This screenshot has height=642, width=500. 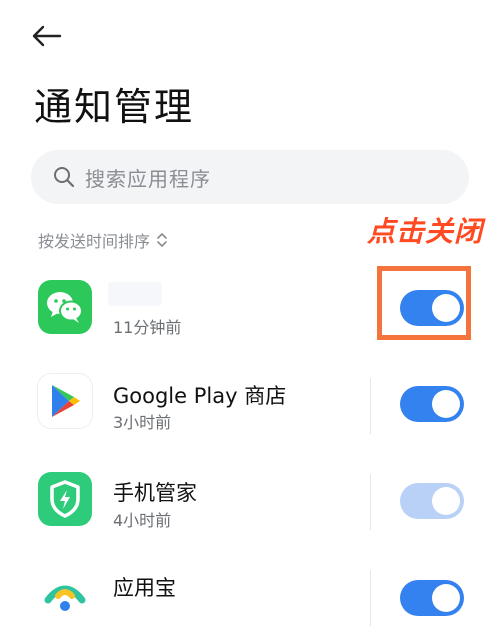 I want to click on search-placeholder: 搜索应用程序, so click(x=148, y=178).